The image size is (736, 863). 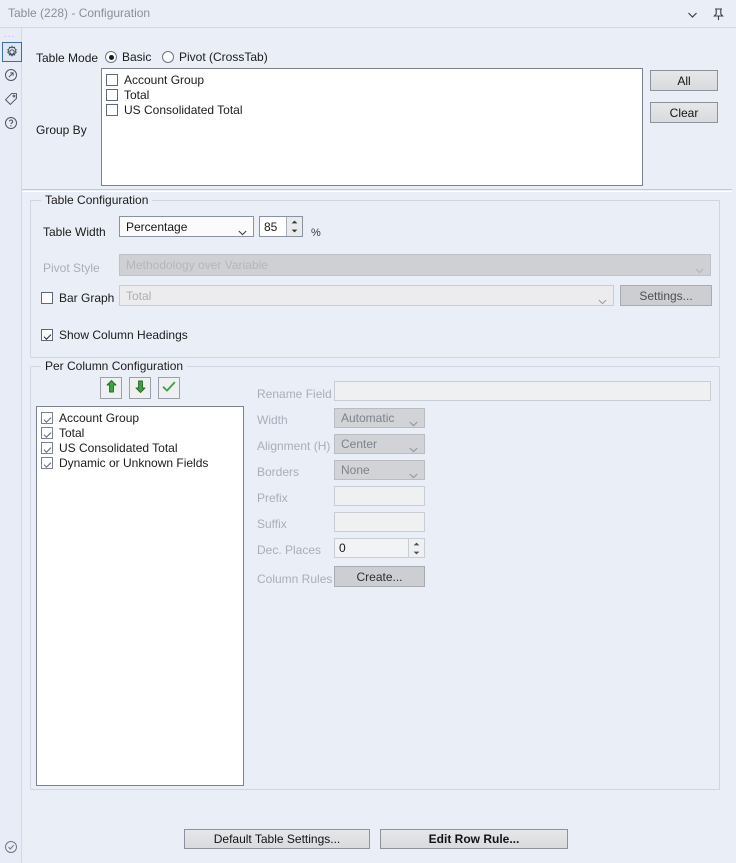 What do you see at coordinates (272, 498) in the screenshot?
I see `prefix-label: Prefix` at bounding box center [272, 498].